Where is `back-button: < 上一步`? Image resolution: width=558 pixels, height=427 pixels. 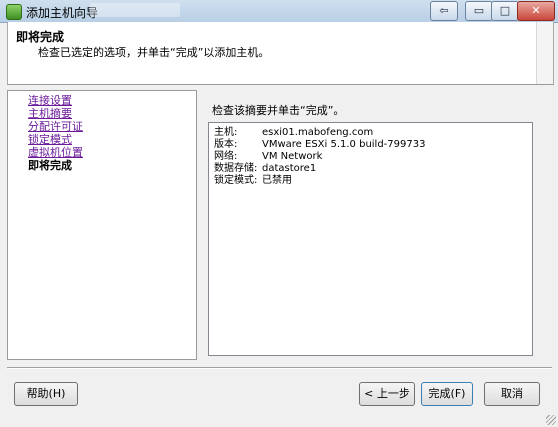 back-button: < 上一步 is located at coordinates (387, 394).